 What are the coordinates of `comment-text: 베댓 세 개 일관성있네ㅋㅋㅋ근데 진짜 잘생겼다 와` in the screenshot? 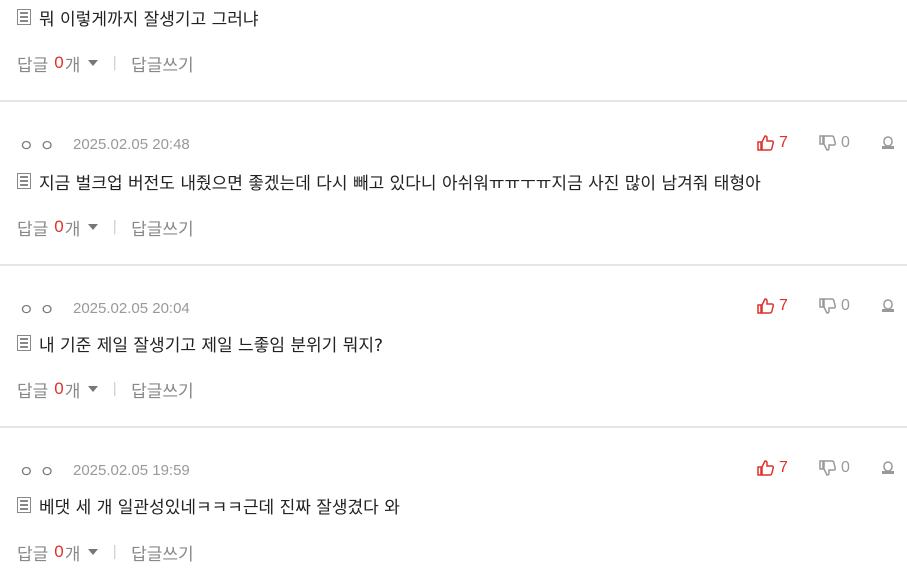 It's located at (219, 507).